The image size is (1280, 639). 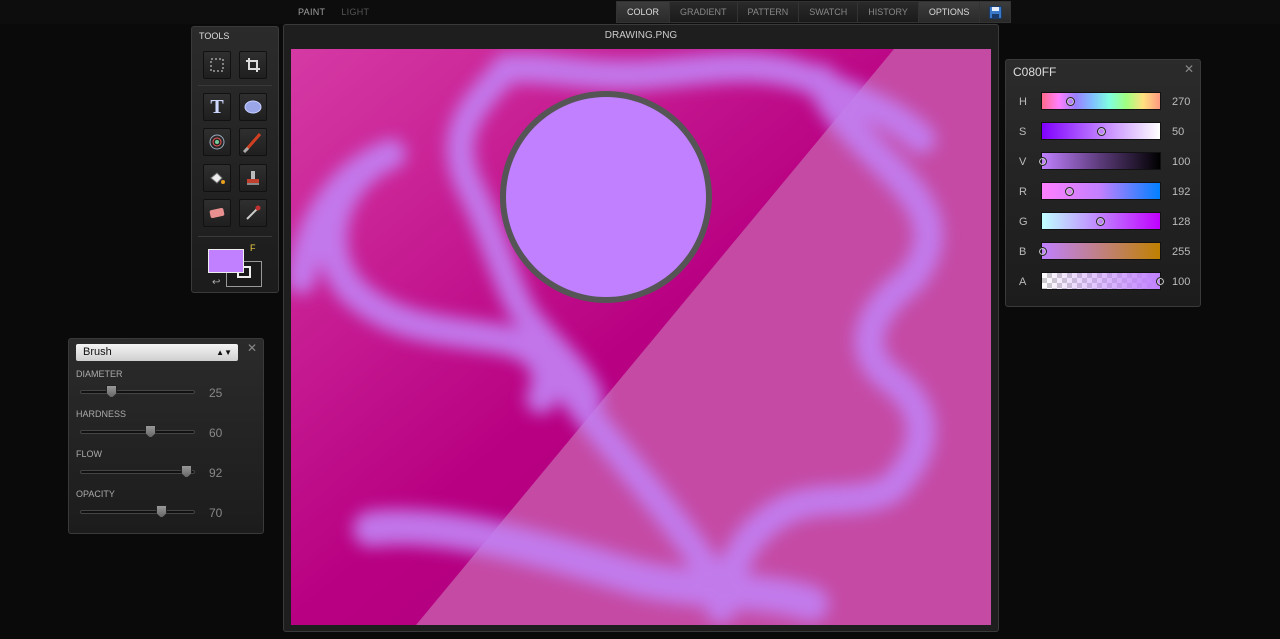 I want to click on stamp-icon, so click(x=253, y=178).